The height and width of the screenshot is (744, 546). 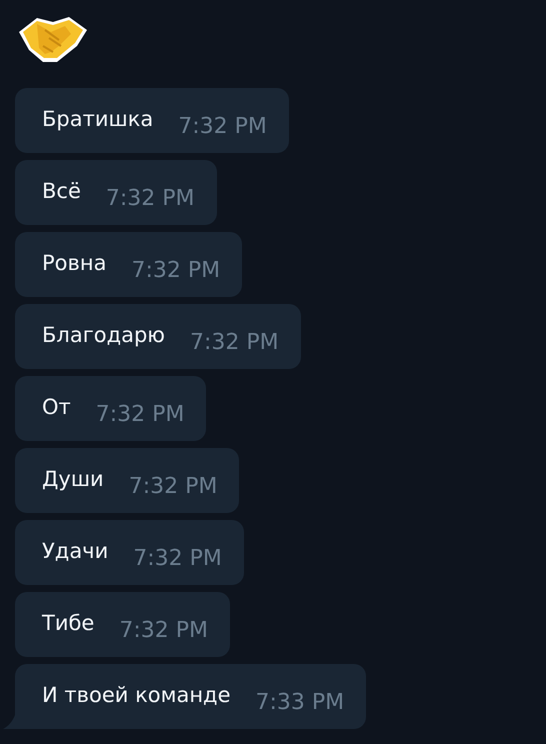 What do you see at coordinates (75, 550) in the screenshot?
I see `message-text: Удачи` at bounding box center [75, 550].